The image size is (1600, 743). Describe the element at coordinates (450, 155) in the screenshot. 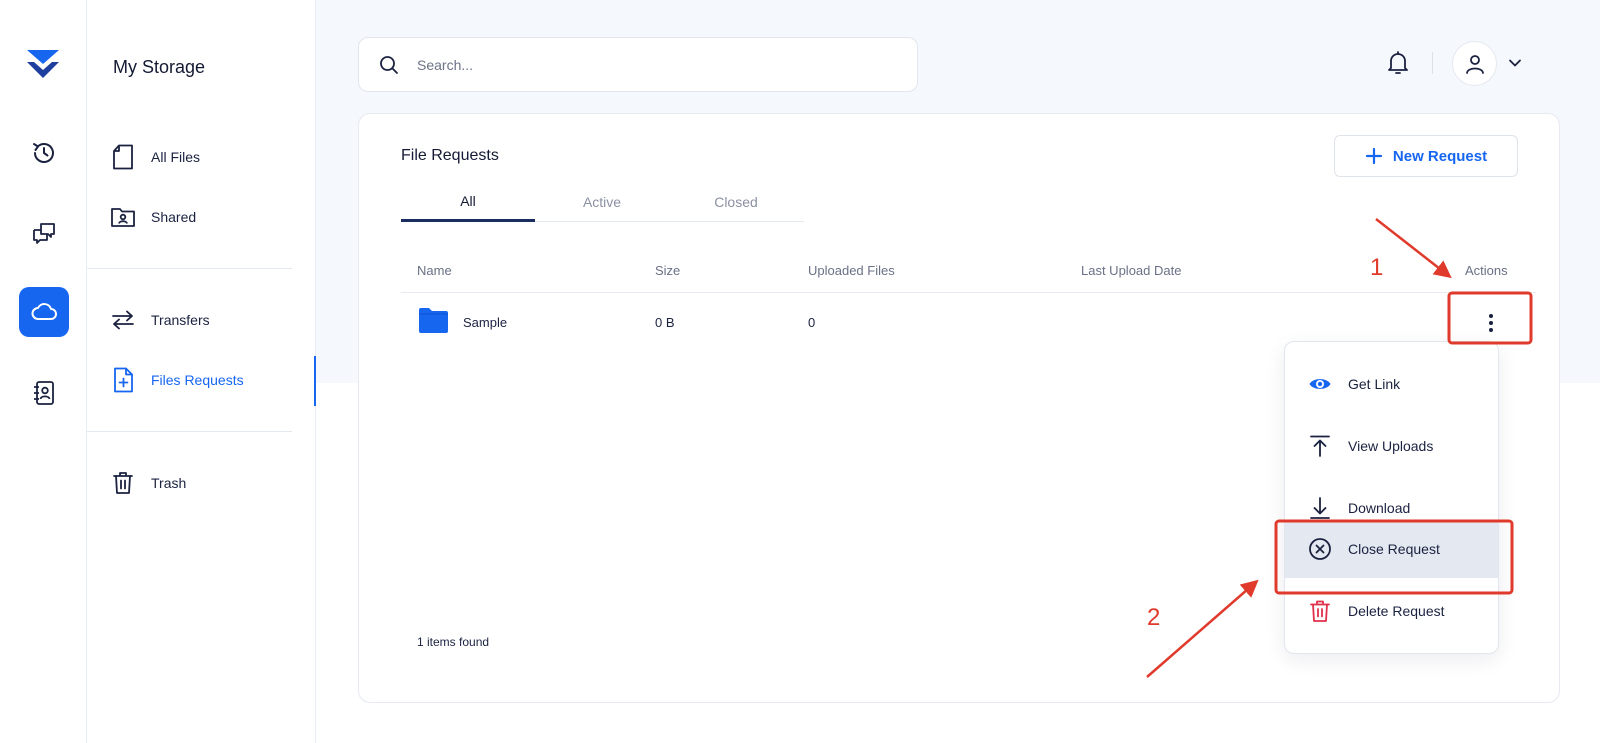

I see `page-title: File Requests` at that location.